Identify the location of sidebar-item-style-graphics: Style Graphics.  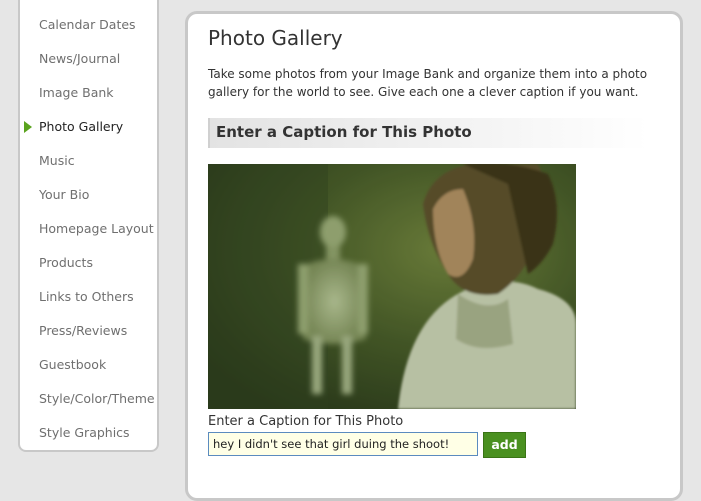
(84, 433).